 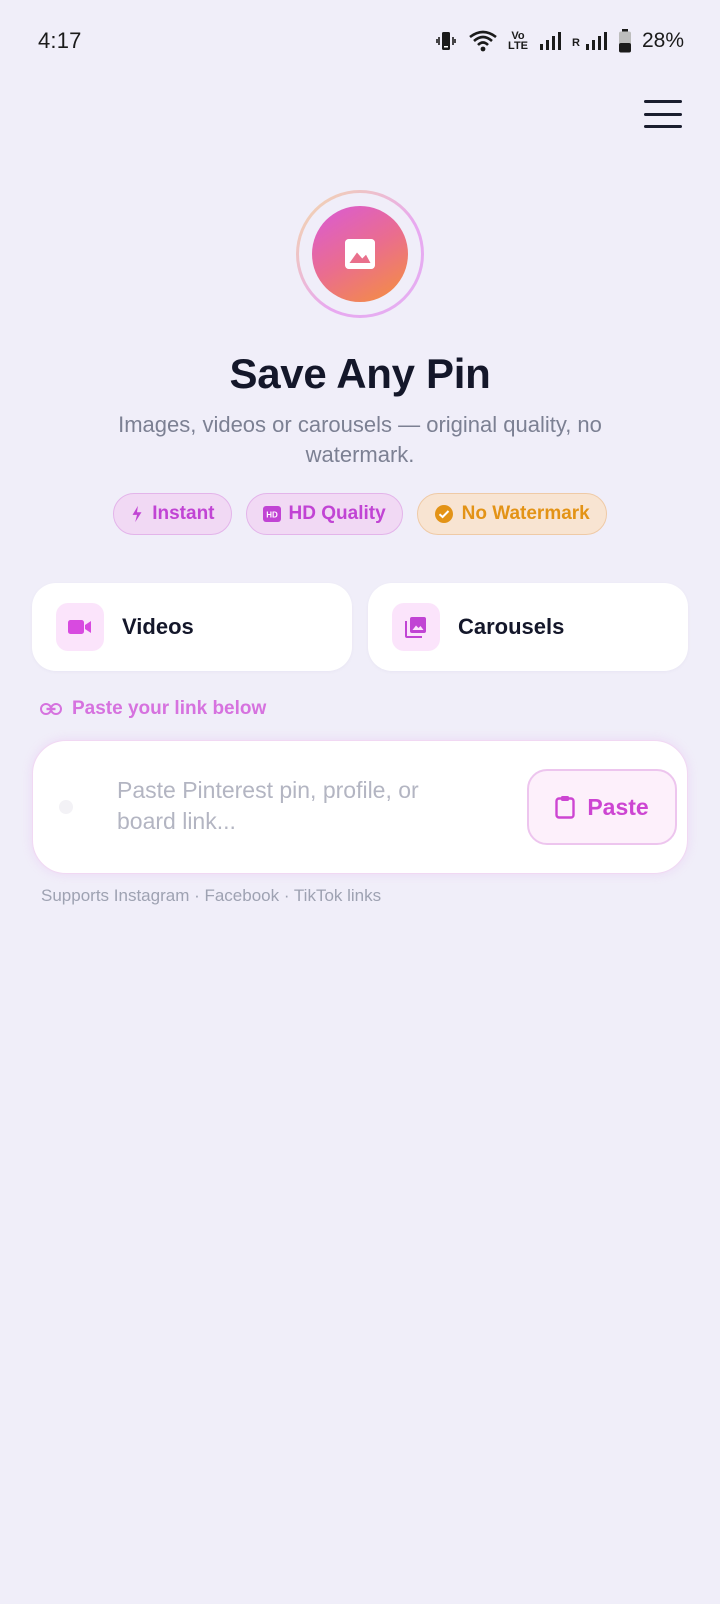 I want to click on vibrate-icon, so click(x=446, y=41).